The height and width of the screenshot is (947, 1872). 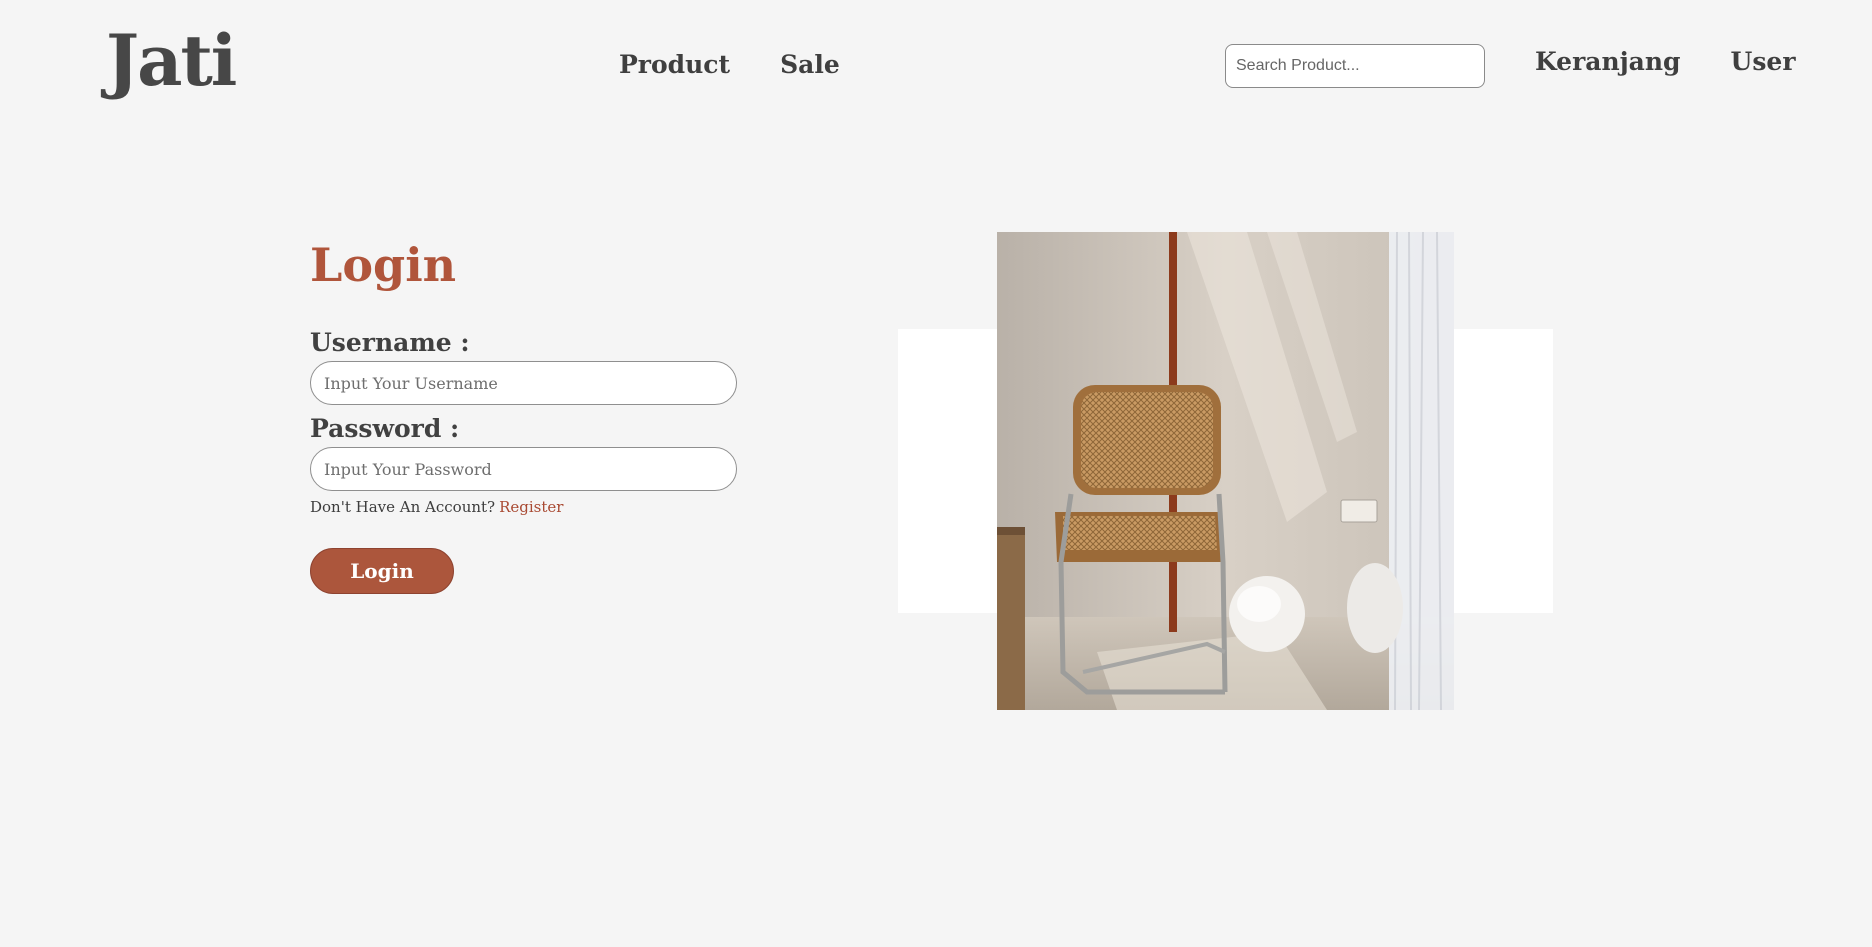 I want to click on main-nav: Product Sale, so click(x=729, y=65).